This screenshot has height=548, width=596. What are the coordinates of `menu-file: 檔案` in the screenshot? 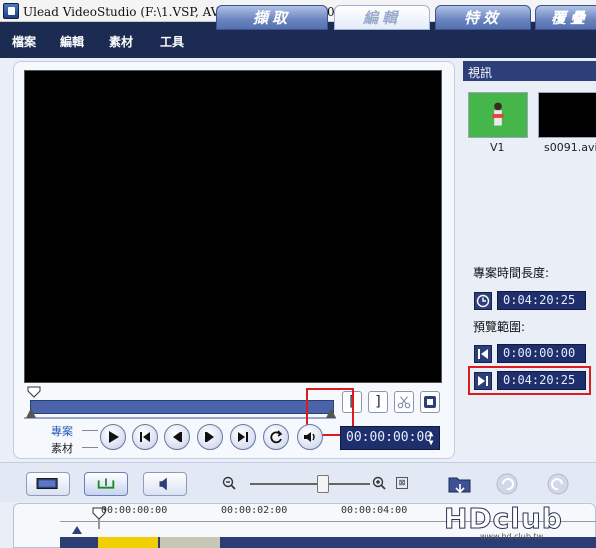 It's located at (24, 41).